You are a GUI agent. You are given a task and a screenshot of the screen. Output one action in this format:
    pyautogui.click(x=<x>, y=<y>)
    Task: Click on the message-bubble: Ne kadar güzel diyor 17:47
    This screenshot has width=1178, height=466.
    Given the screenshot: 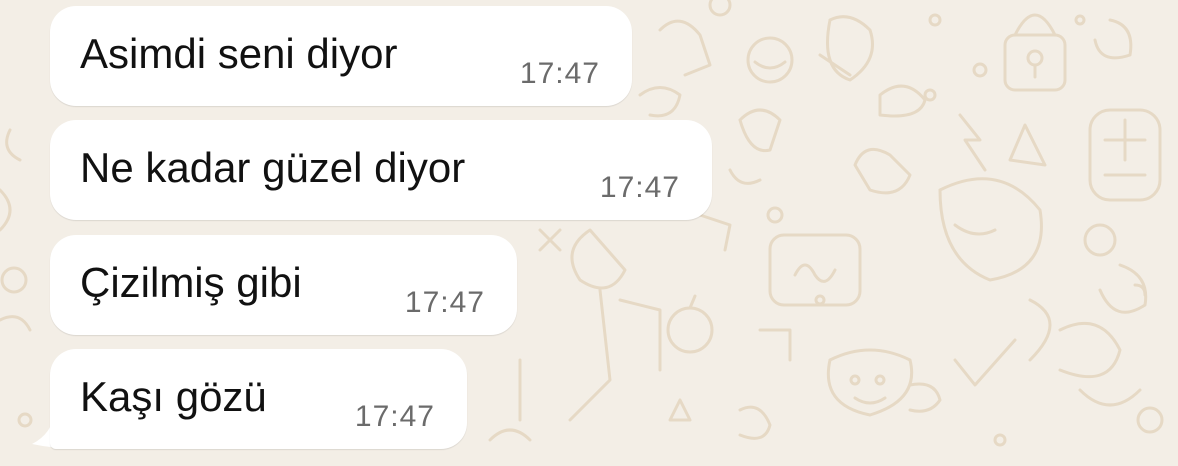 What is the action you would take?
    pyautogui.click(x=381, y=170)
    